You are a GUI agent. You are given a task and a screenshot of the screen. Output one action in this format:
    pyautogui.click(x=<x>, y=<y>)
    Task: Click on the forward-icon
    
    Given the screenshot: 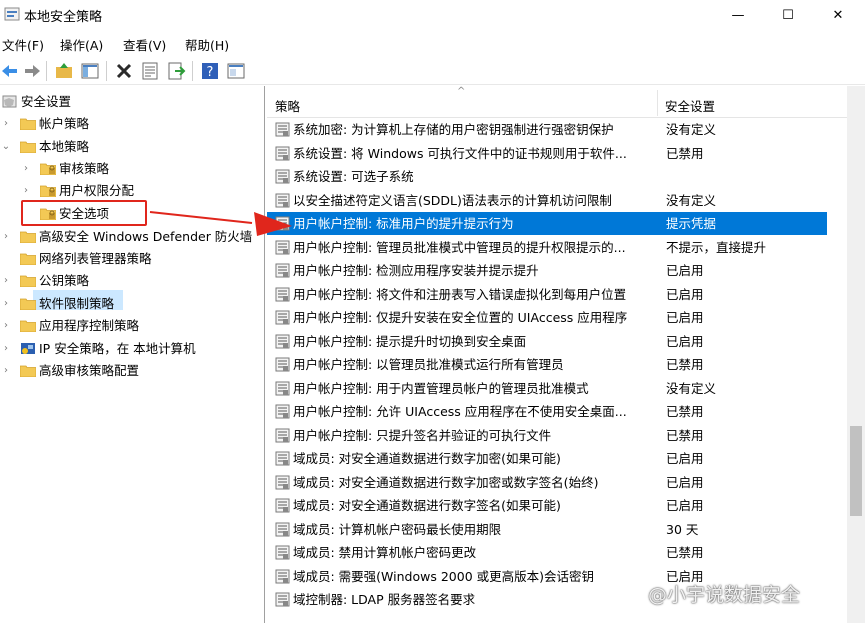 What is the action you would take?
    pyautogui.click(x=32, y=71)
    